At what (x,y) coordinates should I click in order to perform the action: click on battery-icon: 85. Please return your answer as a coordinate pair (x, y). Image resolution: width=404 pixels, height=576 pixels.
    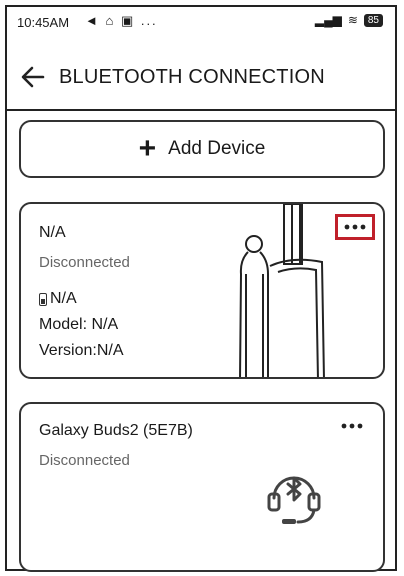
    Looking at the image, I should click on (373, 20).